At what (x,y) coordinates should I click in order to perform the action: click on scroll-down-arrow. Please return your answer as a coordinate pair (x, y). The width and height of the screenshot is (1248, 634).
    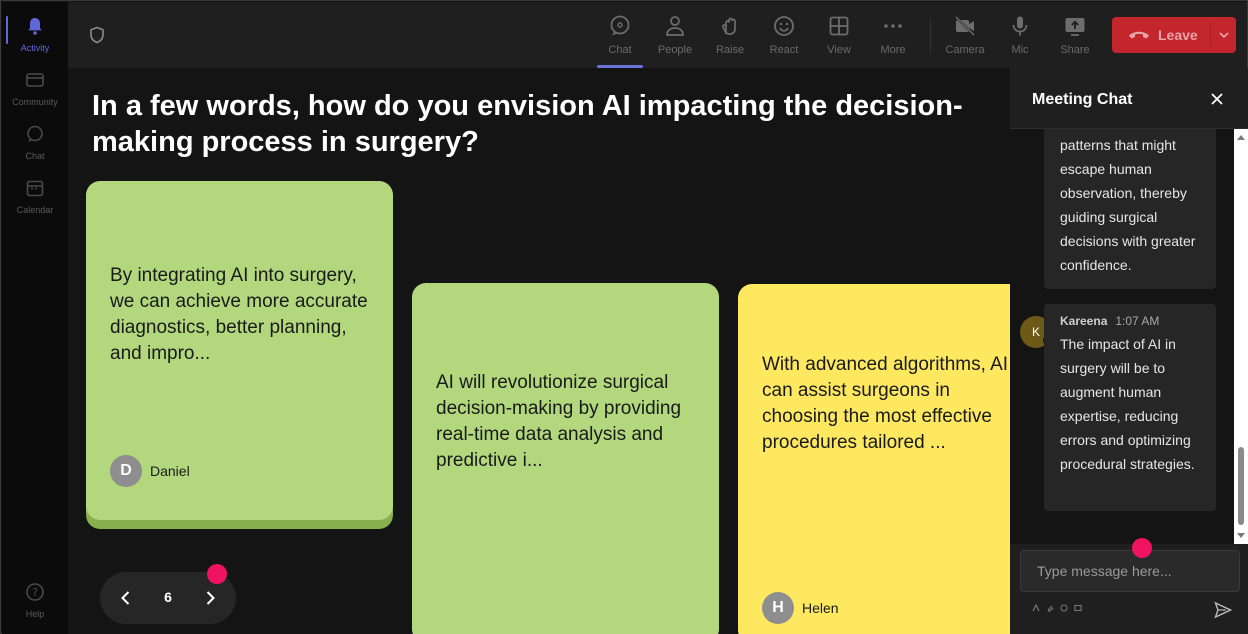
    Looking at the image, I should click on (1241, 535).